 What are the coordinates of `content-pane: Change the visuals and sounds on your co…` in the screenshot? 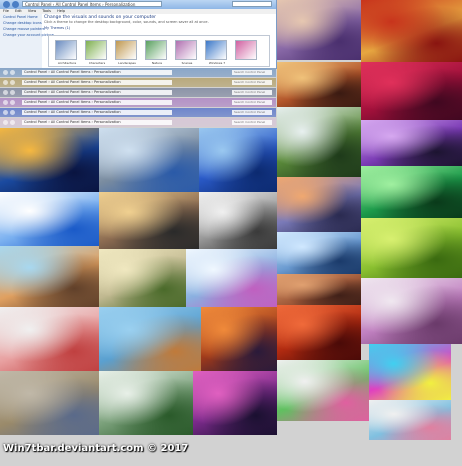 It's located at (159, 41).